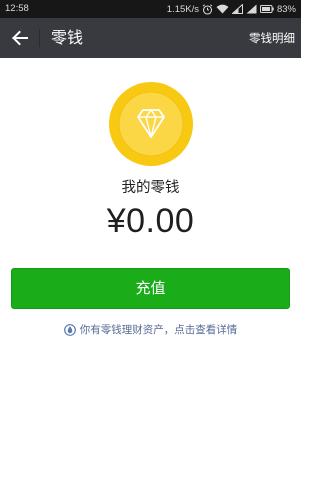 The width and height of the screenshot is (320, 500). I want to click on wealth-assets-link: 你有零钱理财资产，点击查看详情, so click(150, 329).